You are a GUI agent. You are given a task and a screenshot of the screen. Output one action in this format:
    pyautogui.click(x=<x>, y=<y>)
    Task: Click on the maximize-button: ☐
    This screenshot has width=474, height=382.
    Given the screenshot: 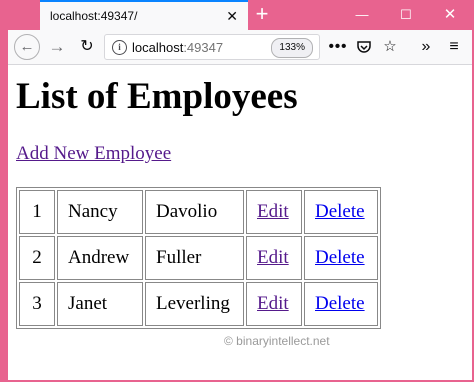 What is the action you would take?
    pyautogui.click(x=406, y=15)
    